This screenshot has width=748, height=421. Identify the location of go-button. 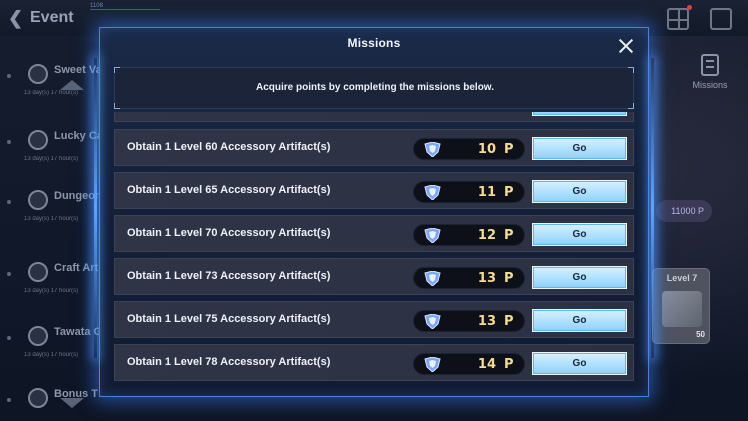
(579, 114).